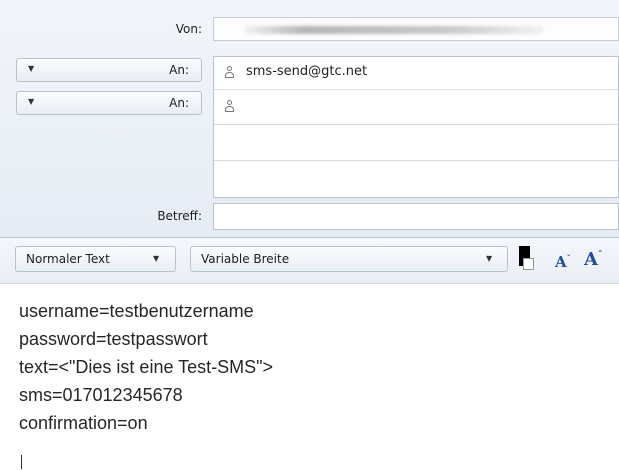 This screenshot has width=619, height=470. Describe the element at coordinates (179, 70) in the screenshot. I see `recipient-type-label-1: An:` at that location.